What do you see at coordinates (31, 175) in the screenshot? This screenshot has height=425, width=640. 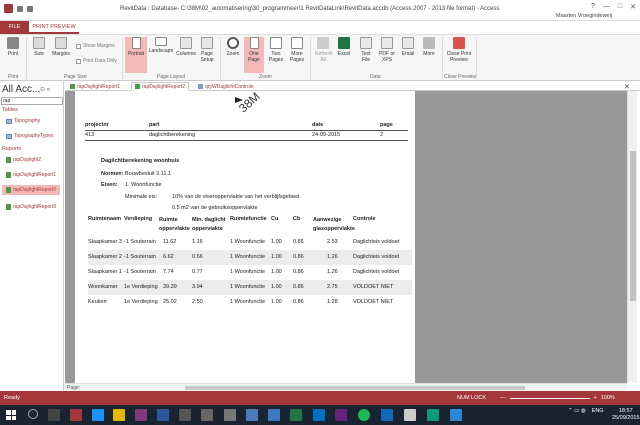 I see `nav-item-rapdaylightreport1: rapDaylightReport1` at bounding box center [31, 175].